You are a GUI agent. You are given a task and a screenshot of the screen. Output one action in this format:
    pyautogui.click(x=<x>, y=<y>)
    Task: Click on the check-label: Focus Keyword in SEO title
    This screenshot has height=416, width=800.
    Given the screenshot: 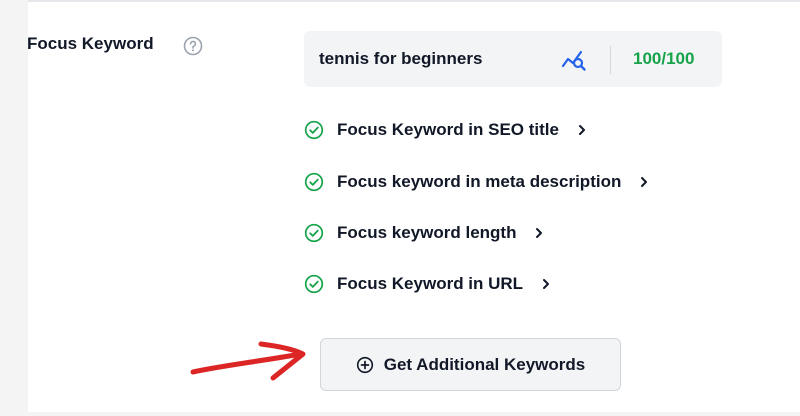 What is the action you would take?
    pyautogui.click(x=448, y=129)
    